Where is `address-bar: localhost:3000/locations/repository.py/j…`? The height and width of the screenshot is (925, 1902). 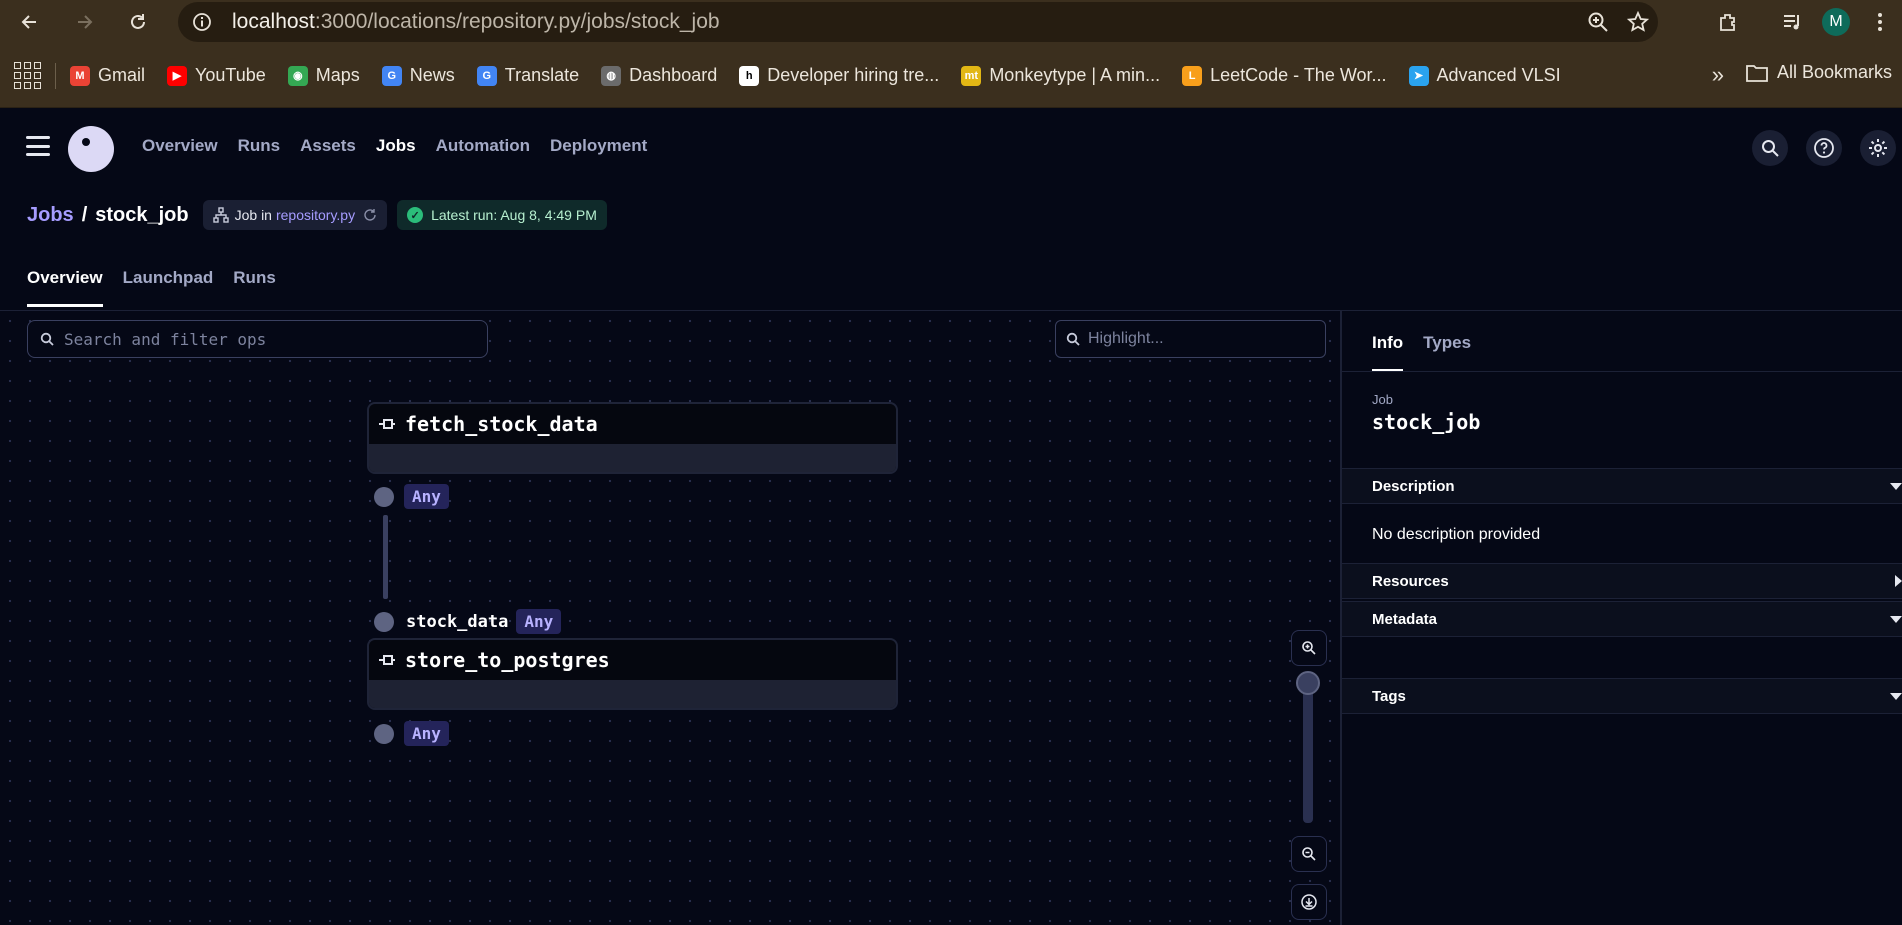 address-bar: localhost:3000/locations/repository.py/j… is located at coordinates (918, 22).